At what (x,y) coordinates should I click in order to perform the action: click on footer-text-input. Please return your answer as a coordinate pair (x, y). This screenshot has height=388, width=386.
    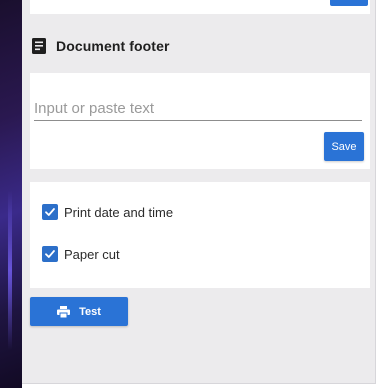
    Looking at the image, I should click on (198, 109).